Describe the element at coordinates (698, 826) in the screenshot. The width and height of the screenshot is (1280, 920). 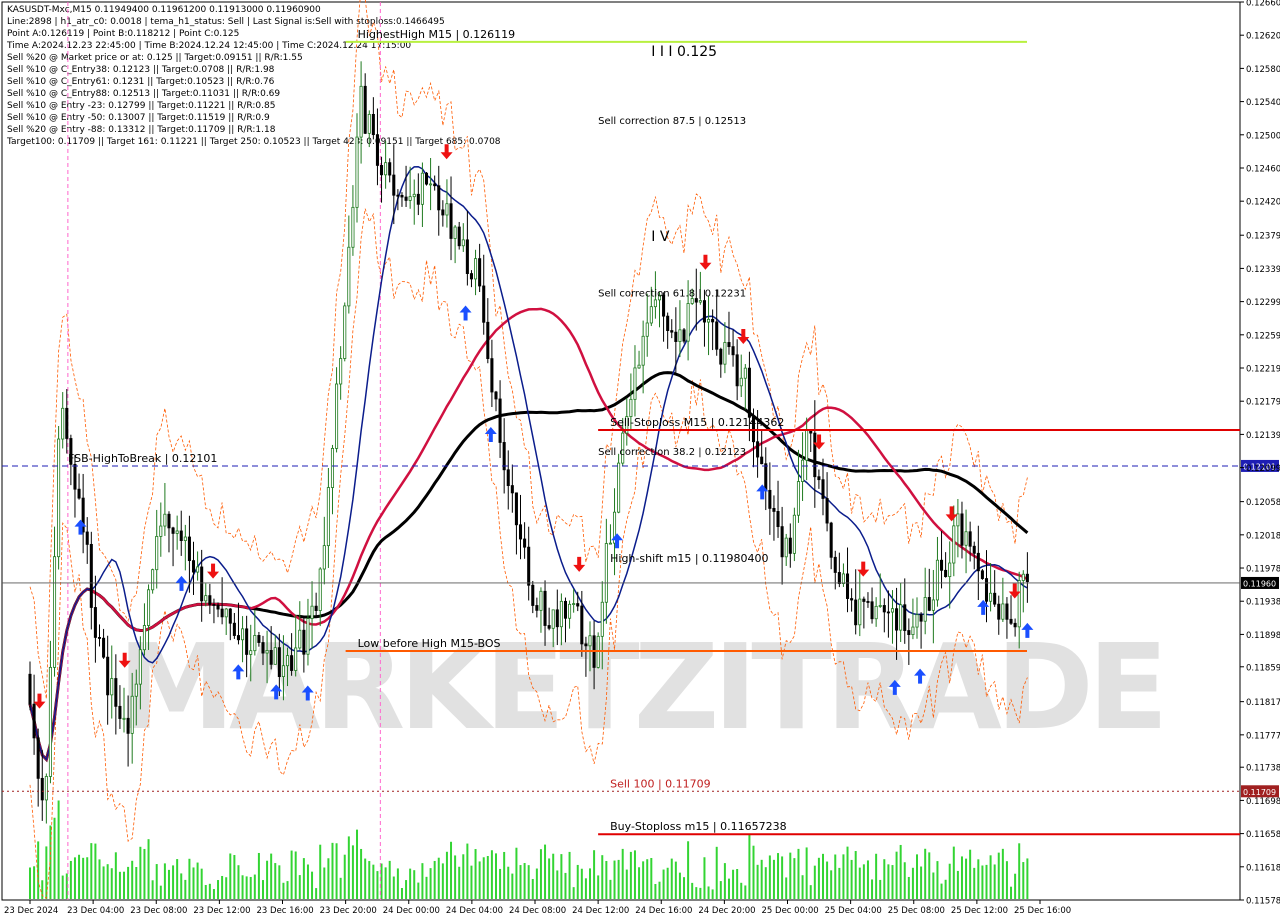
I see `level-label: Buy-Stoploss m15 | 0.11657238` at that location.